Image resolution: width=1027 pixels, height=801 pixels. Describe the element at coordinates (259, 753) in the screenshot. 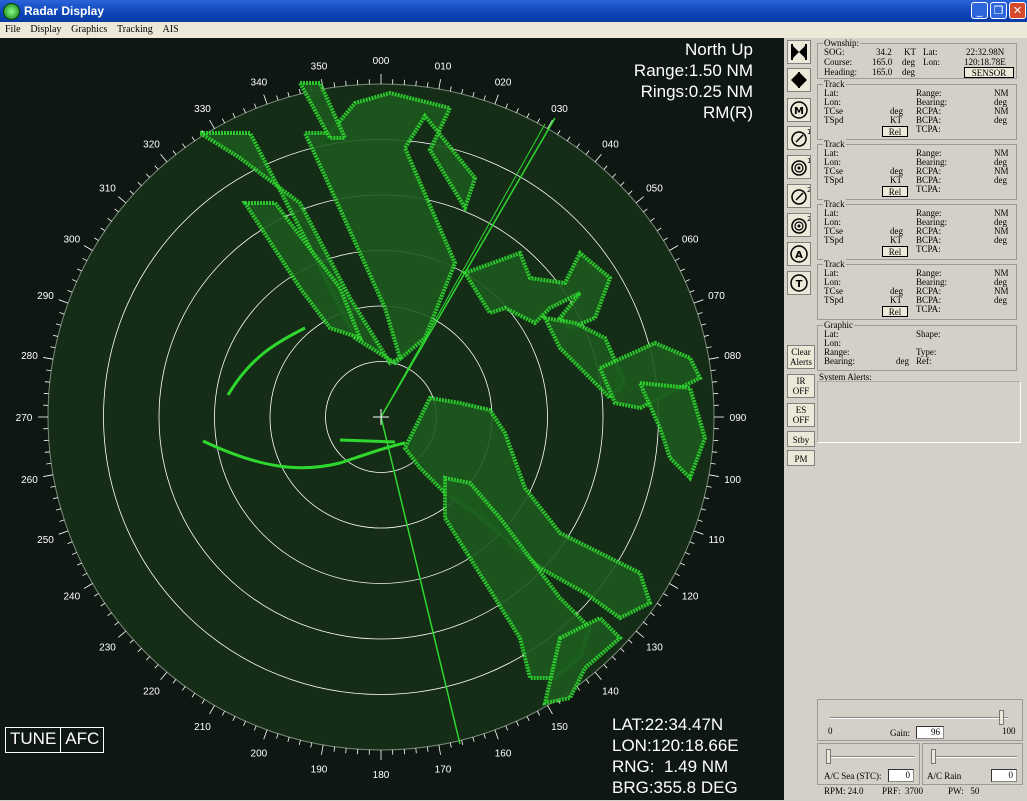

I see `bearing-label: 200` at that location.